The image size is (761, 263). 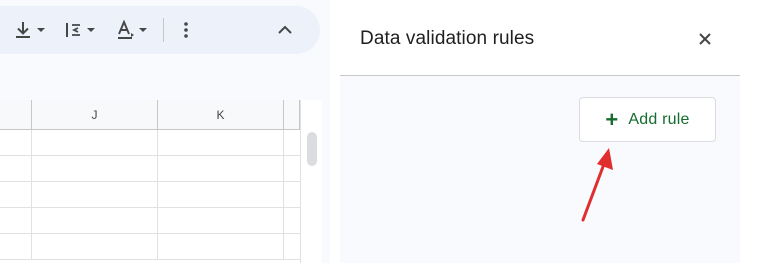 What do you see at coordinates (125, 30) in the screenshot?
I see `text-color-a-icon` at bounding box center [125, 30].